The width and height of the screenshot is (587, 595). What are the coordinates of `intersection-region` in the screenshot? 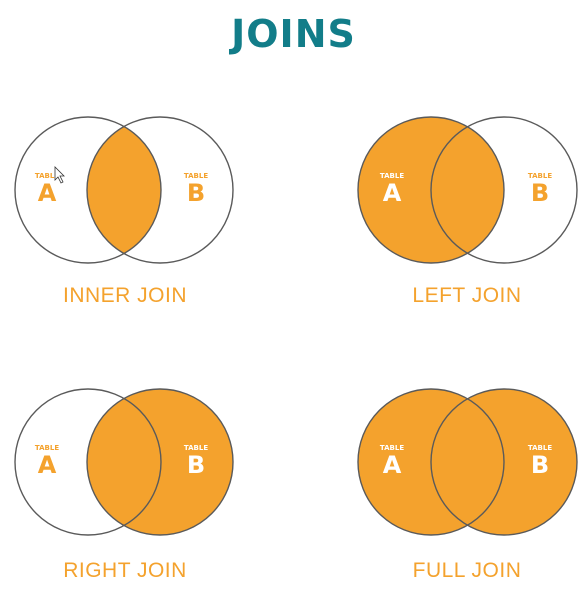 It's located at (124, 190).